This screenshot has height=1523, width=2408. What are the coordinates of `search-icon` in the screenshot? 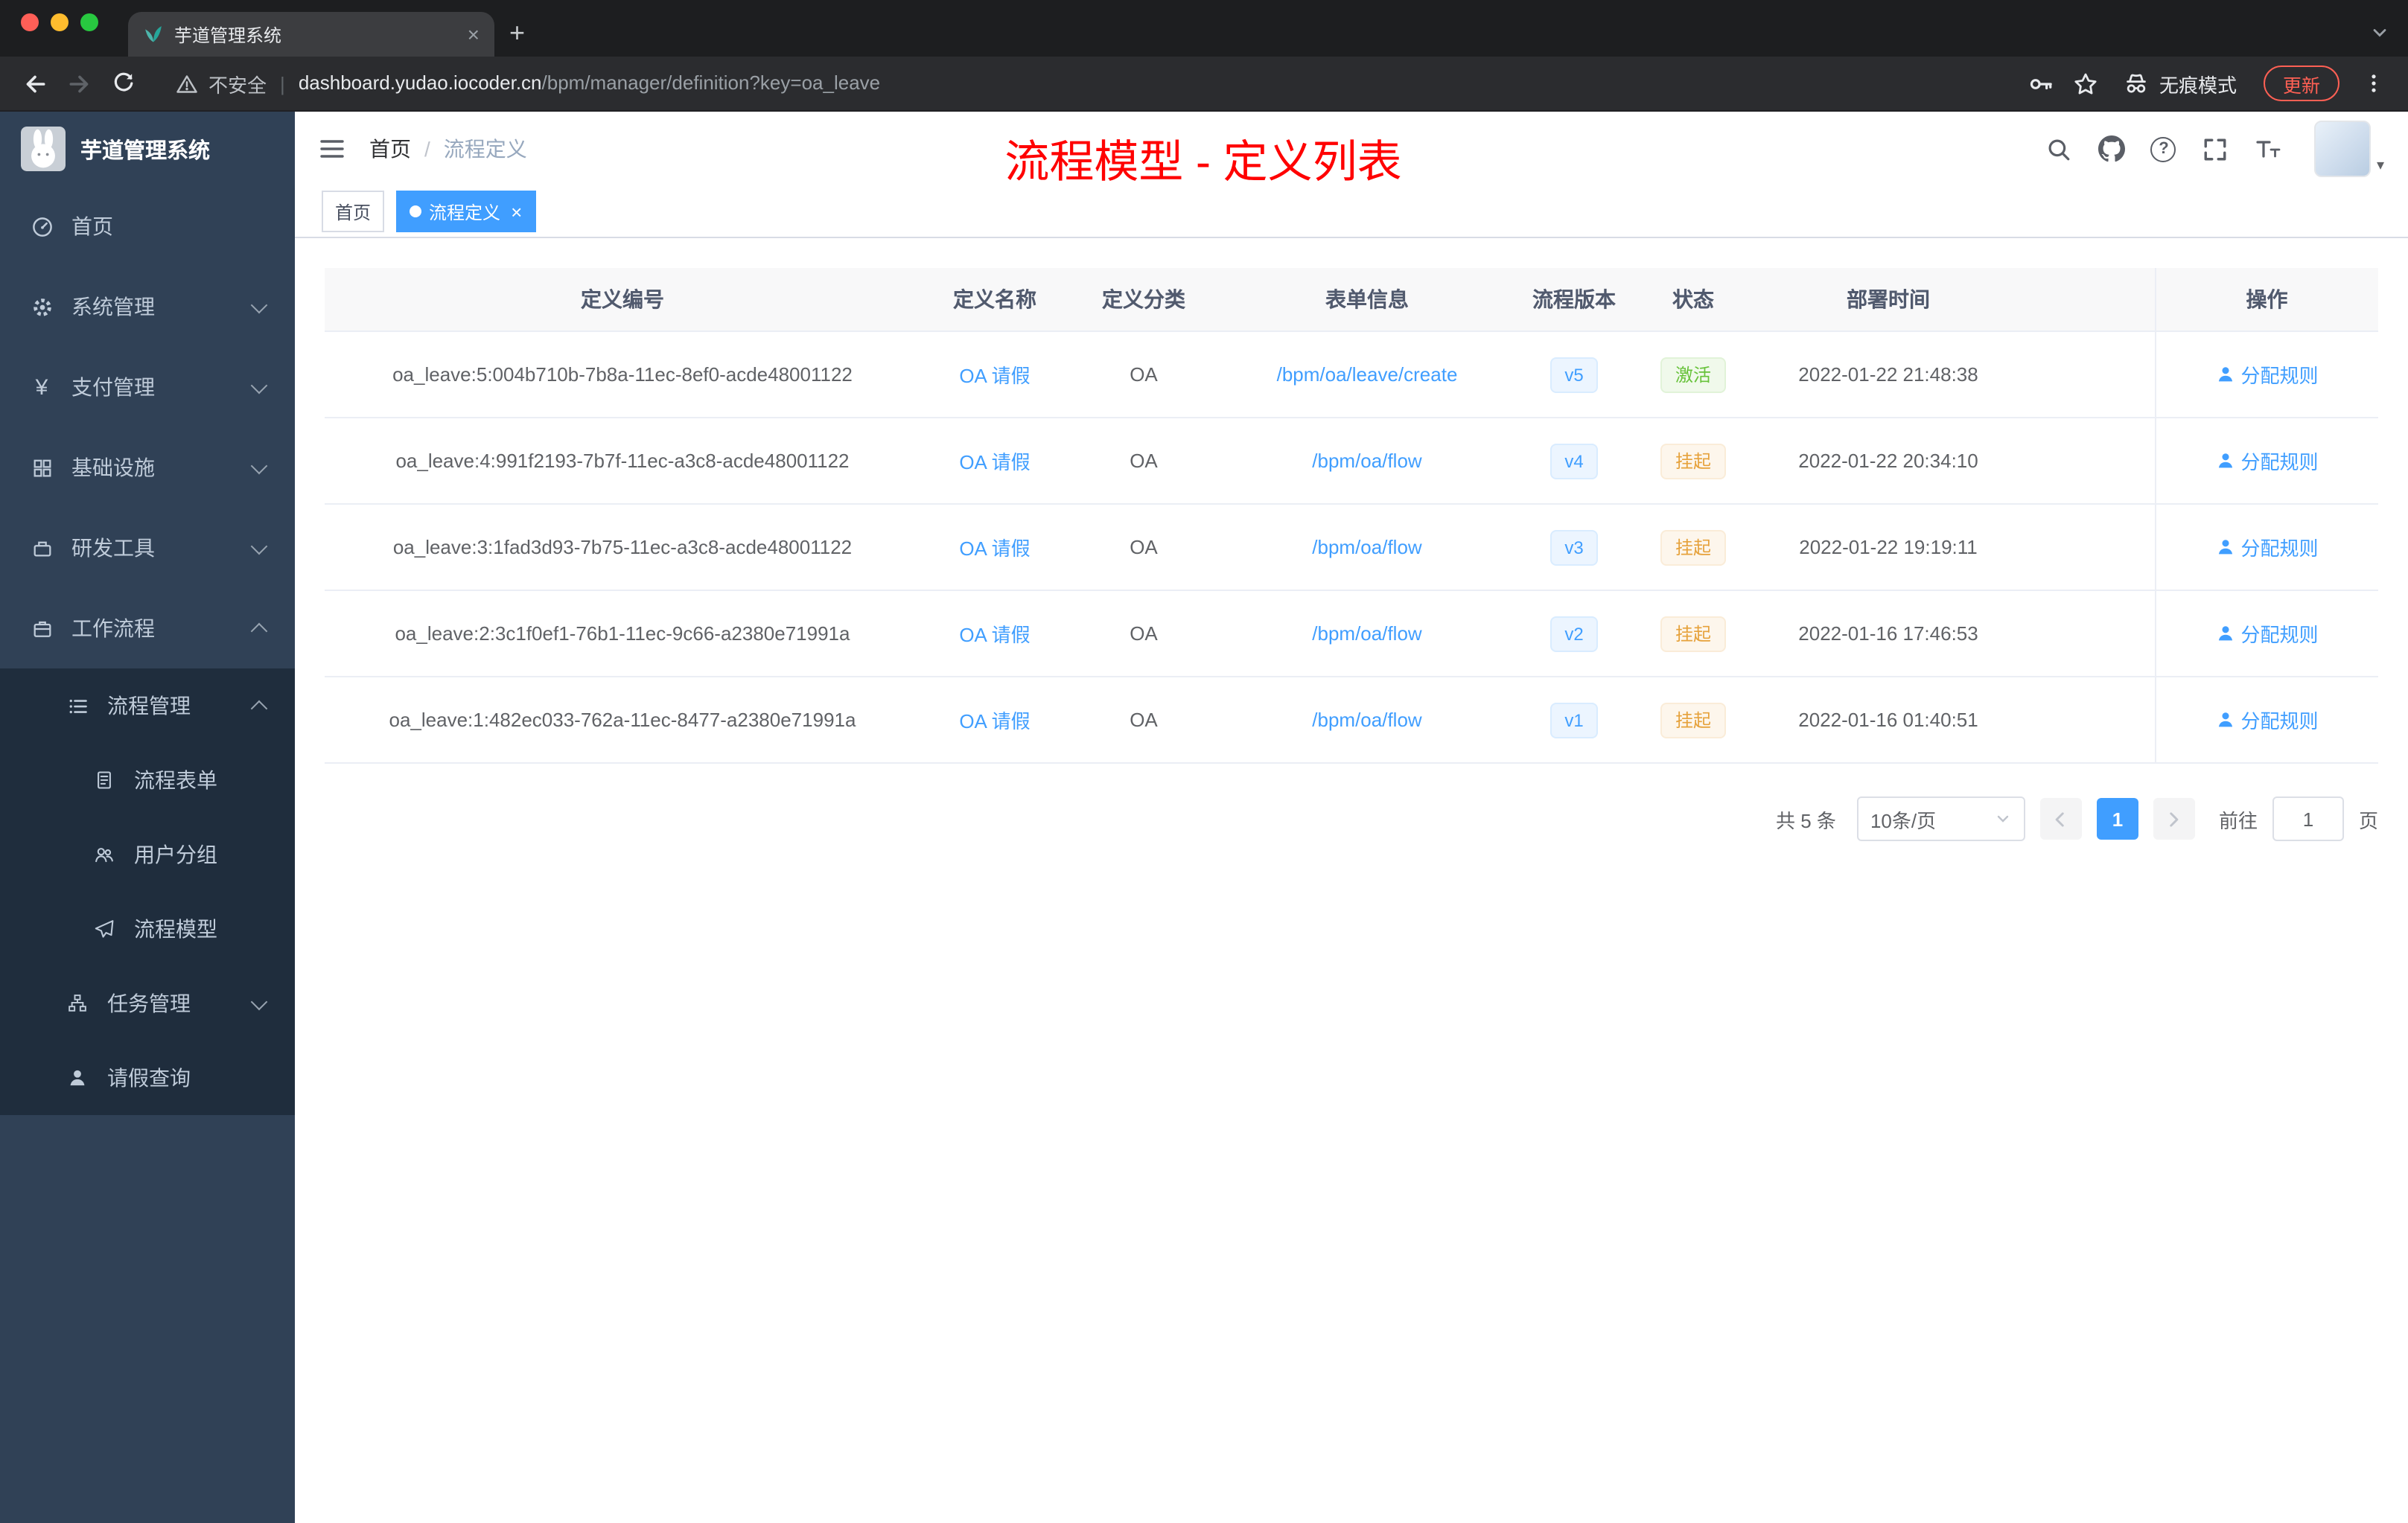 It's located at (2059, 149).